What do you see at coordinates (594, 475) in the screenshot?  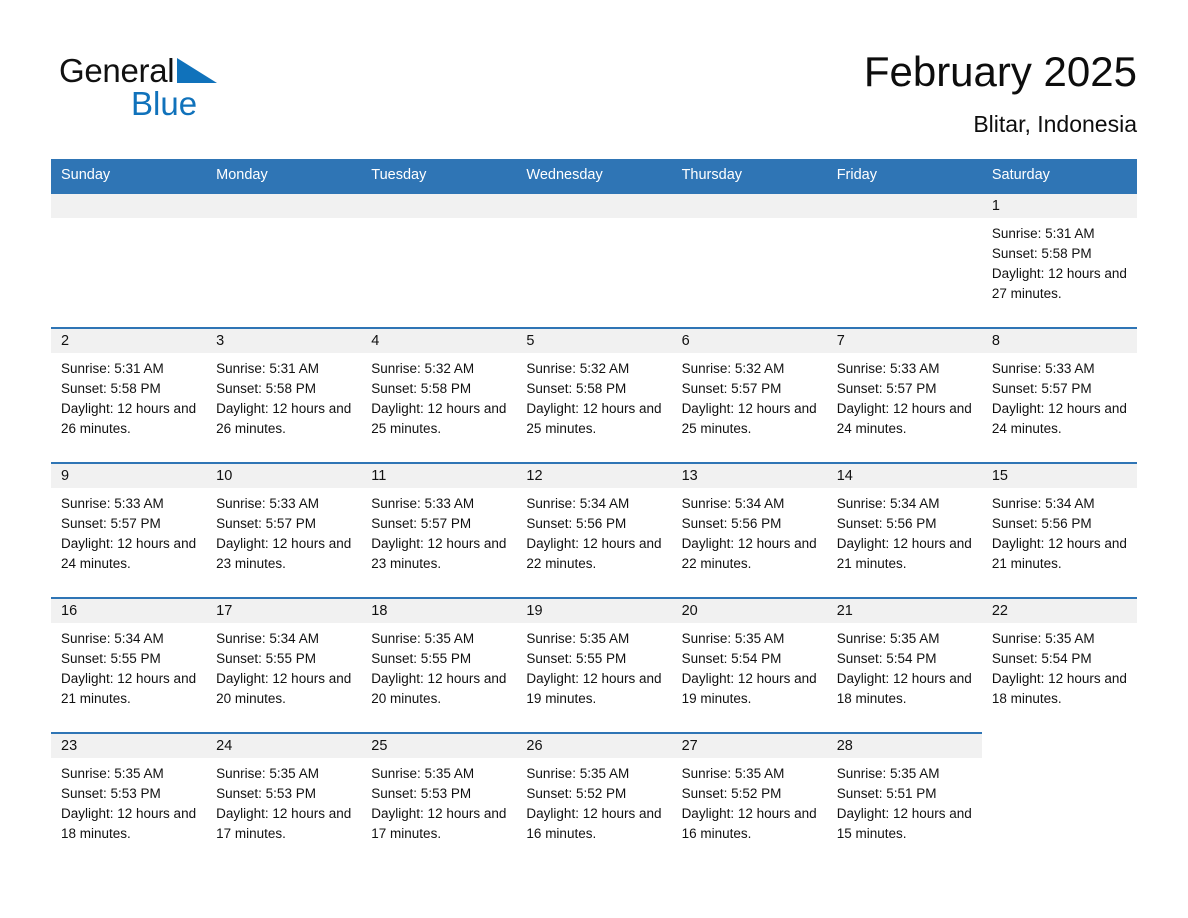 I see `day-number: 12` at bounding box center [594, 475].